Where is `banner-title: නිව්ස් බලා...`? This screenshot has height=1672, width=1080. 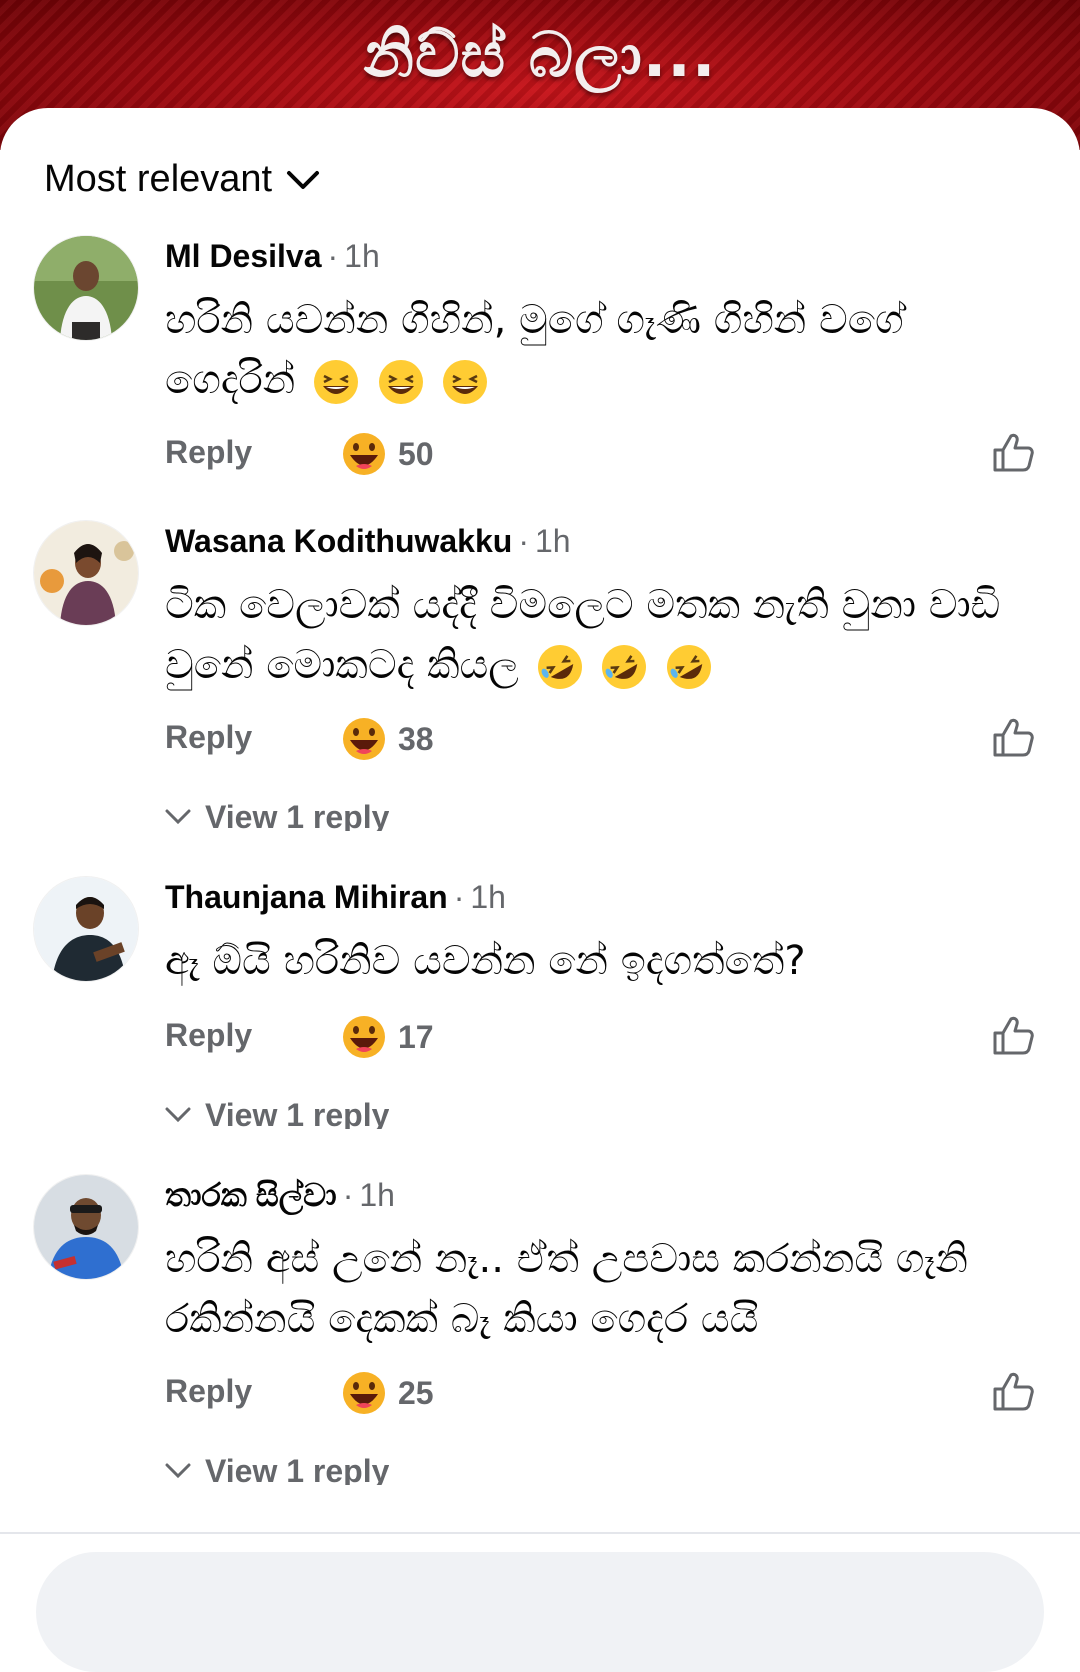 banner-title: නිව්ස් බලා... is located at coordinates (540, 54).